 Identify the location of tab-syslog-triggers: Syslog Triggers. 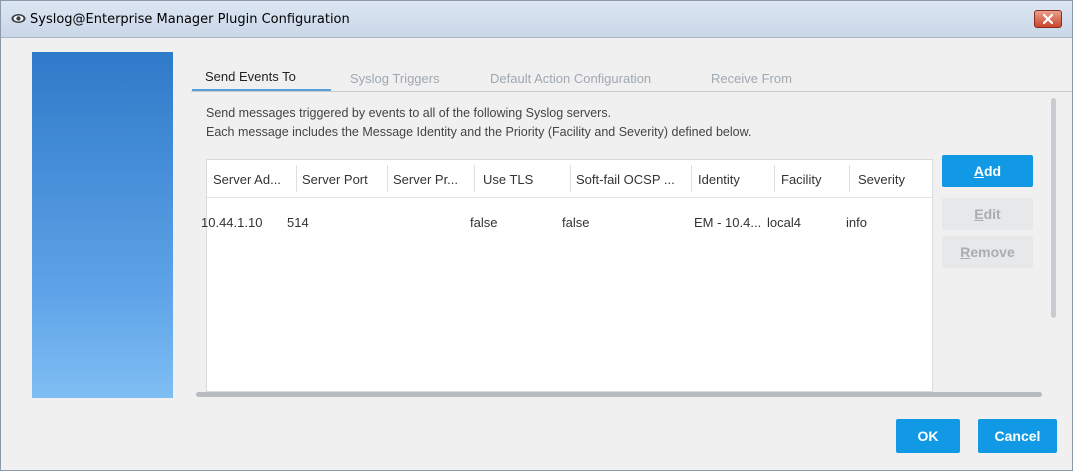
(395, 82).